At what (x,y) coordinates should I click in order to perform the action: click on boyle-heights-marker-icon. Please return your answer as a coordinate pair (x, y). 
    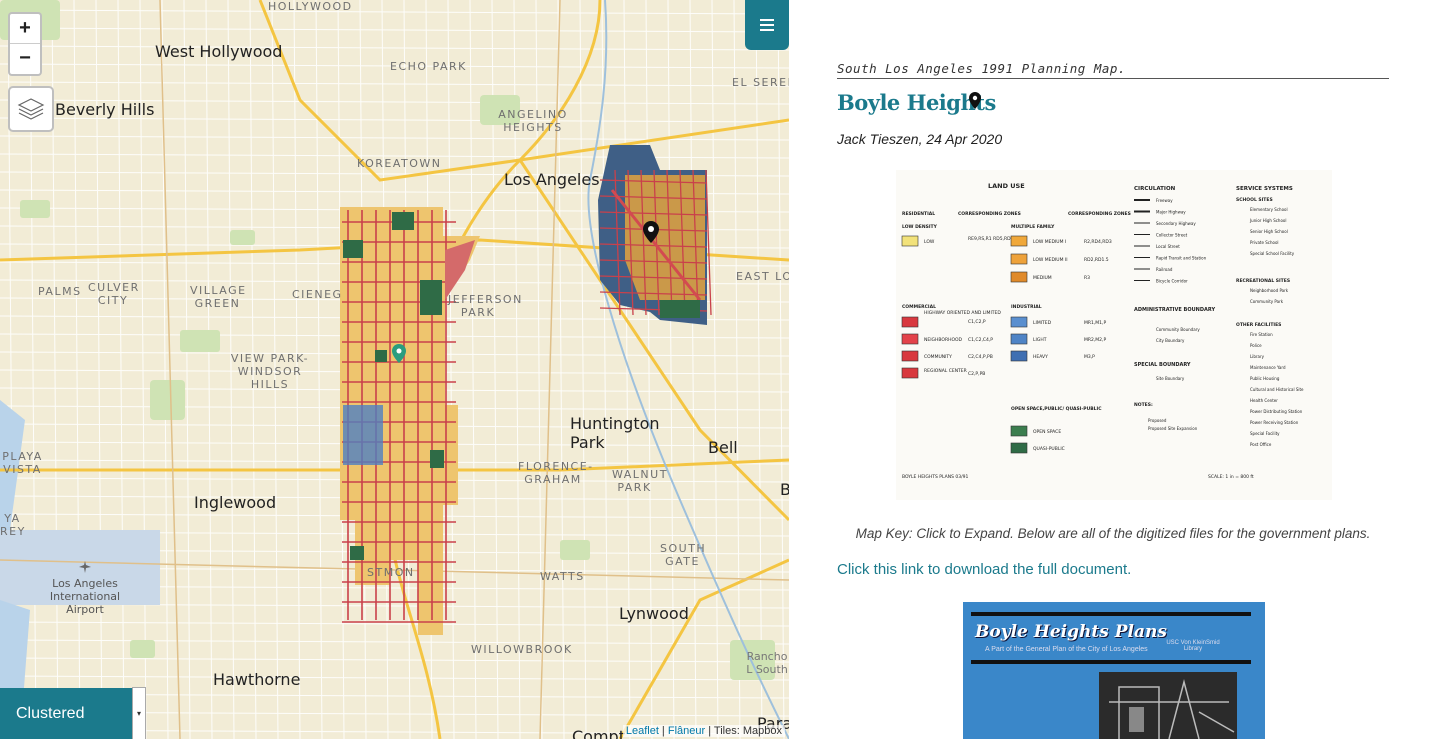
    Looking at the image, I should click on (651, 232).